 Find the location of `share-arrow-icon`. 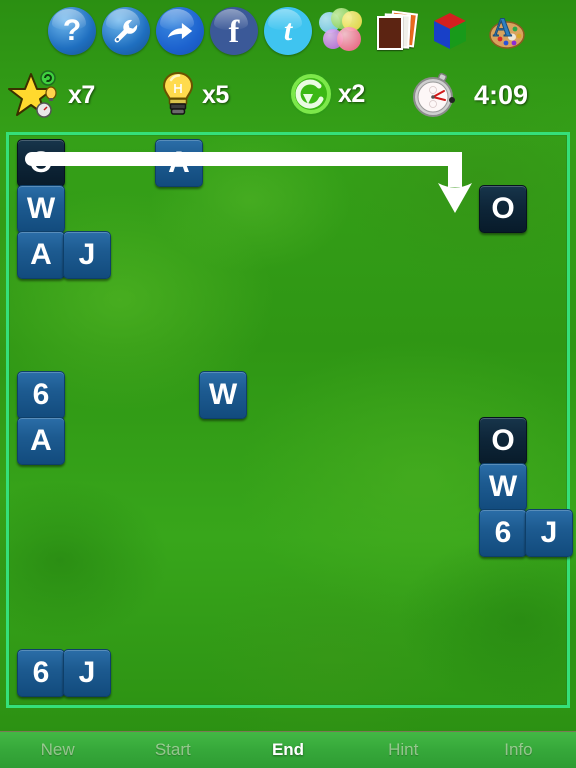

share-arrow-icon is located at coordinates (180, 31).